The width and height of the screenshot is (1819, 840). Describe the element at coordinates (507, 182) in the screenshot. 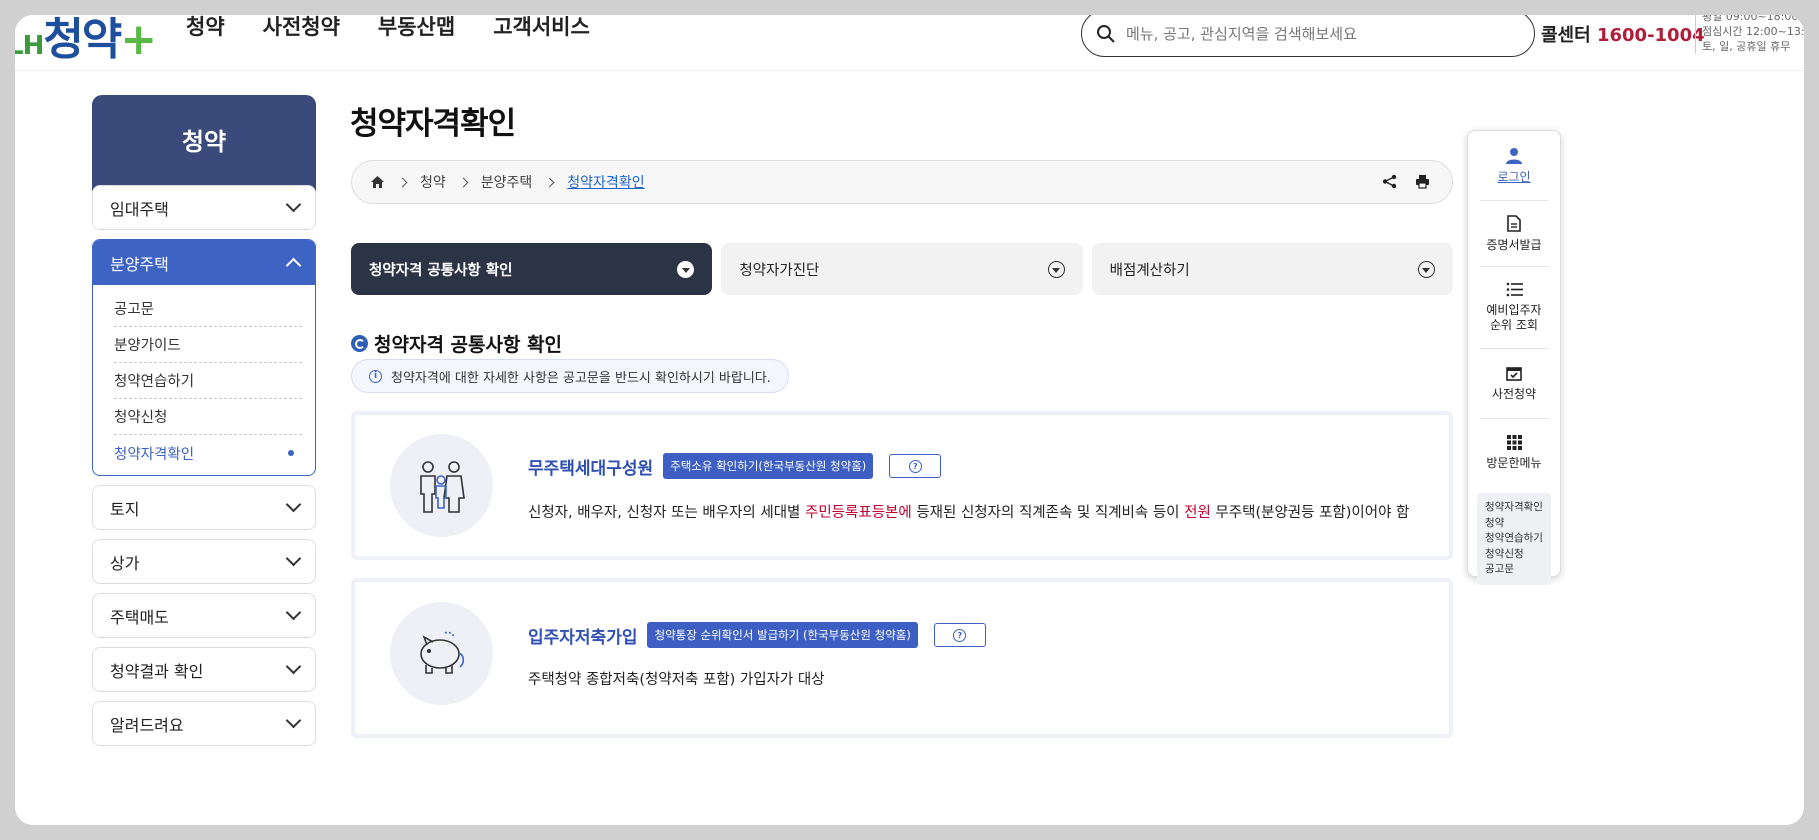

I see `breadcrumb-item: 분양주택` at that location.